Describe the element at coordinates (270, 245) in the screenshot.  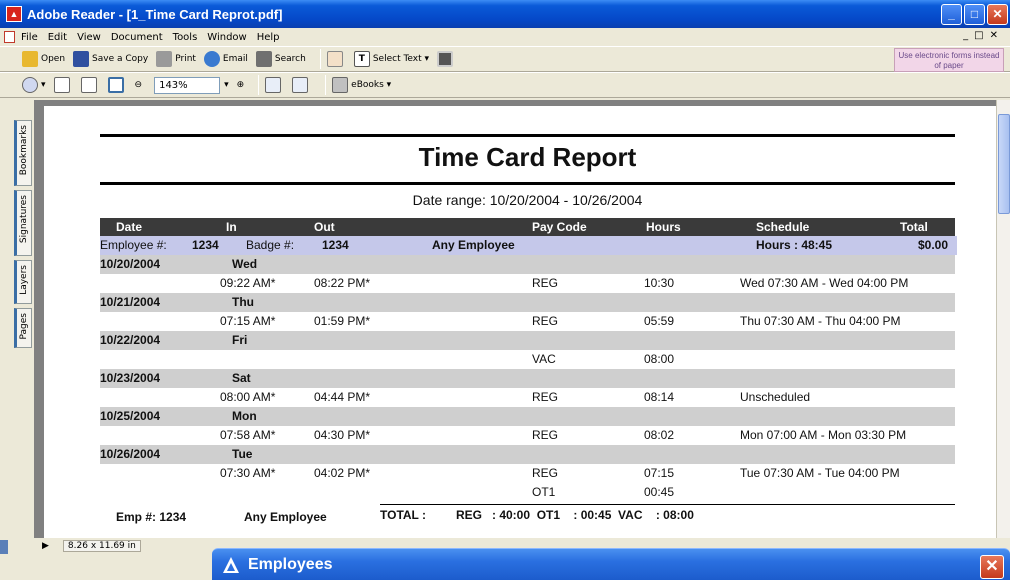
I see `badge-label: Badge #:` at that location.